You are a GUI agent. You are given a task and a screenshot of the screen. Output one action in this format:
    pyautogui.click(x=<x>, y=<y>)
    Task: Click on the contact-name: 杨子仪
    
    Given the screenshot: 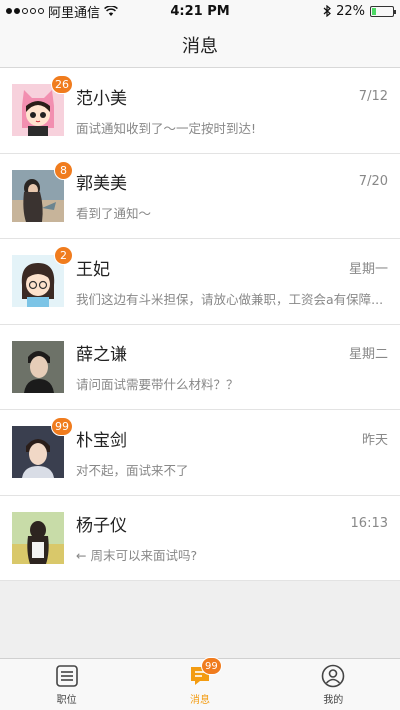 What is the action you would take?
    pyautogui.click(x=101, y=526)
    